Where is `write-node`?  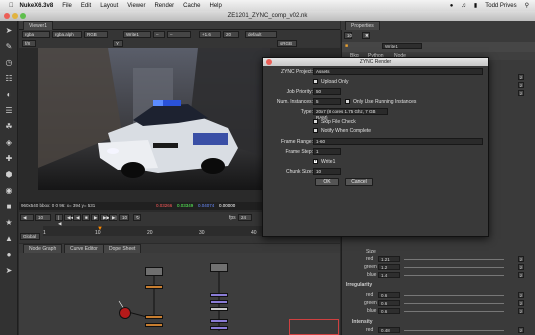
write-node is located at coordinates (219, 328).